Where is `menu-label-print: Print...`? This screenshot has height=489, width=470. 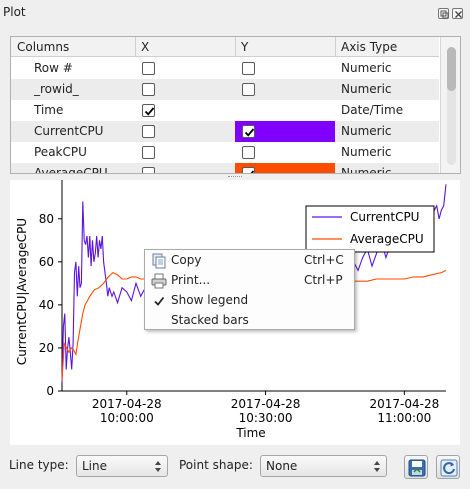 menu-label-print: Print... is located at coordinates (191, 280).